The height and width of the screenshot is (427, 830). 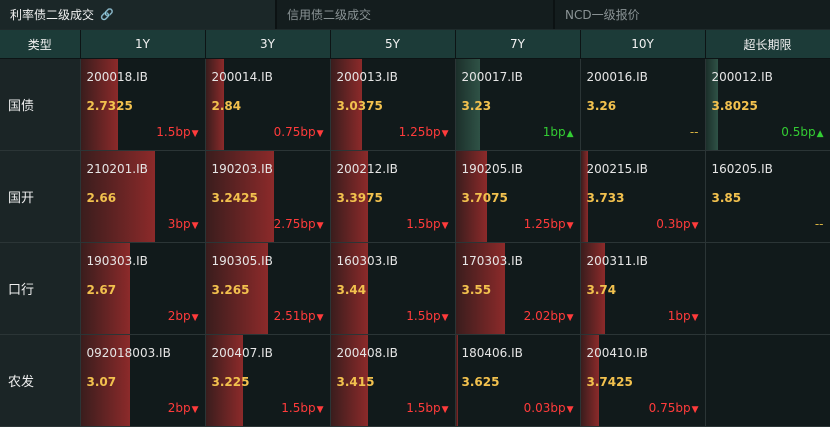 I want to click on tab-rate-bond-trades: 利率债二级成交 🔗, so click(x=137, y=14).